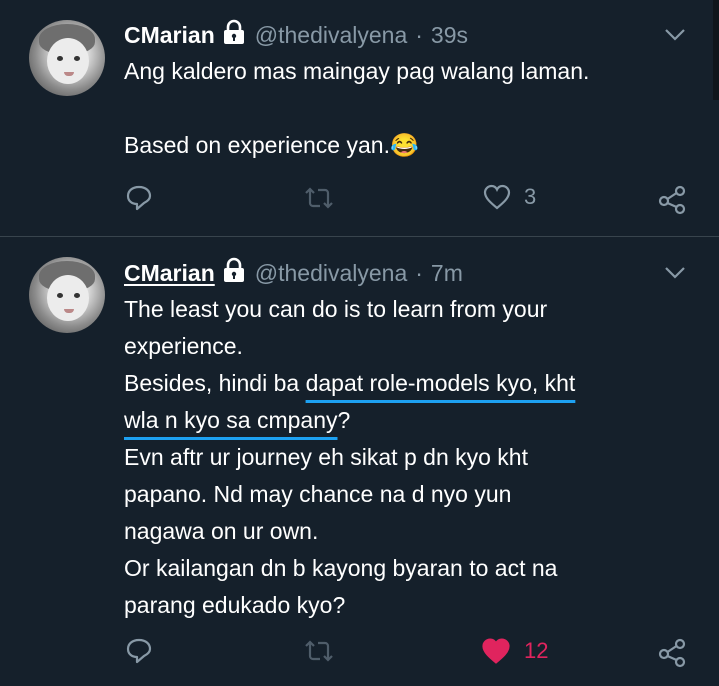 Image resolution: width=719 pixels, height=686 pixels. I want to click on like-button: 3, so click(509, 197).